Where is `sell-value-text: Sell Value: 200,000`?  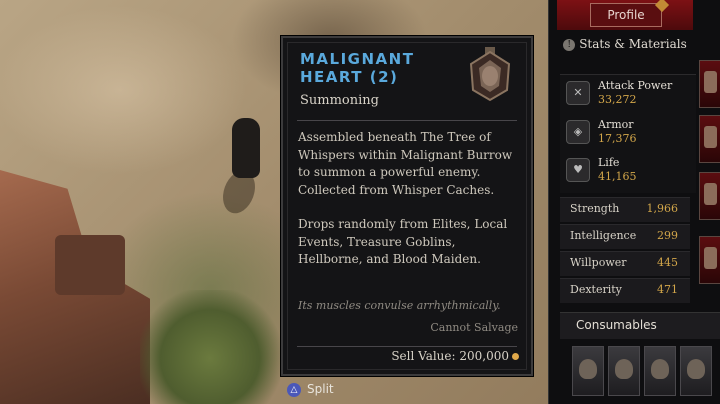 sell-value-text: Sell Value: 200,000 is located at coordinates (450, 356).